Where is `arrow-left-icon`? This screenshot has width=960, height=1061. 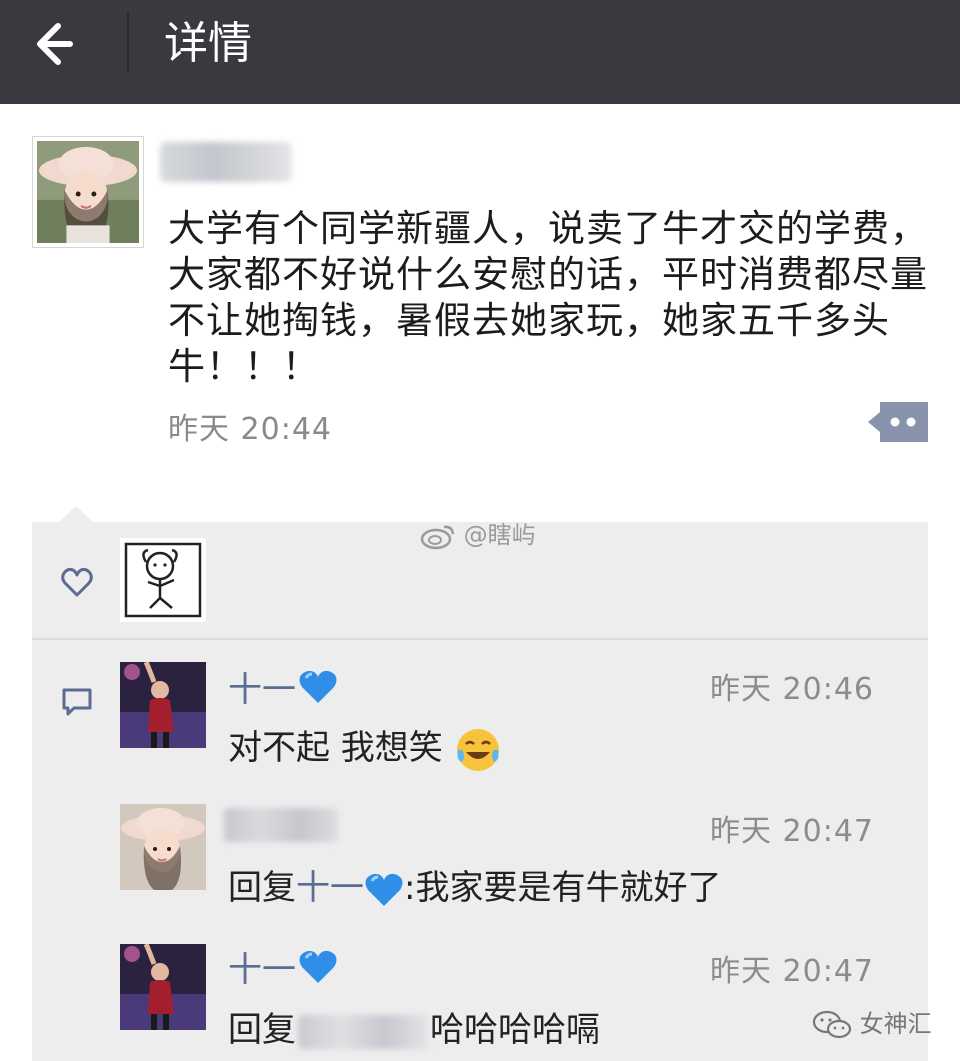 arrow-left-icon is located at coordinates (55, 44).